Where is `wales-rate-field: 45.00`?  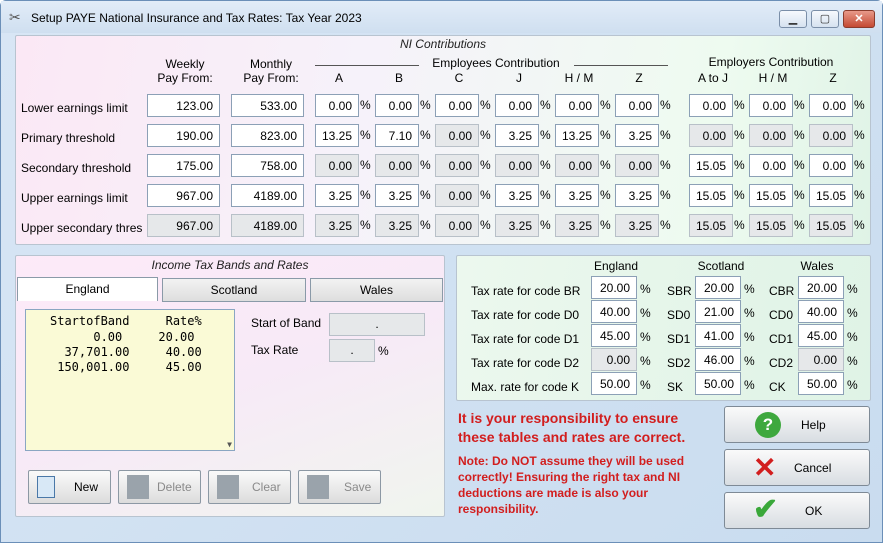 wales-rate-field: 45.00 is located at coordinates (821, 335).